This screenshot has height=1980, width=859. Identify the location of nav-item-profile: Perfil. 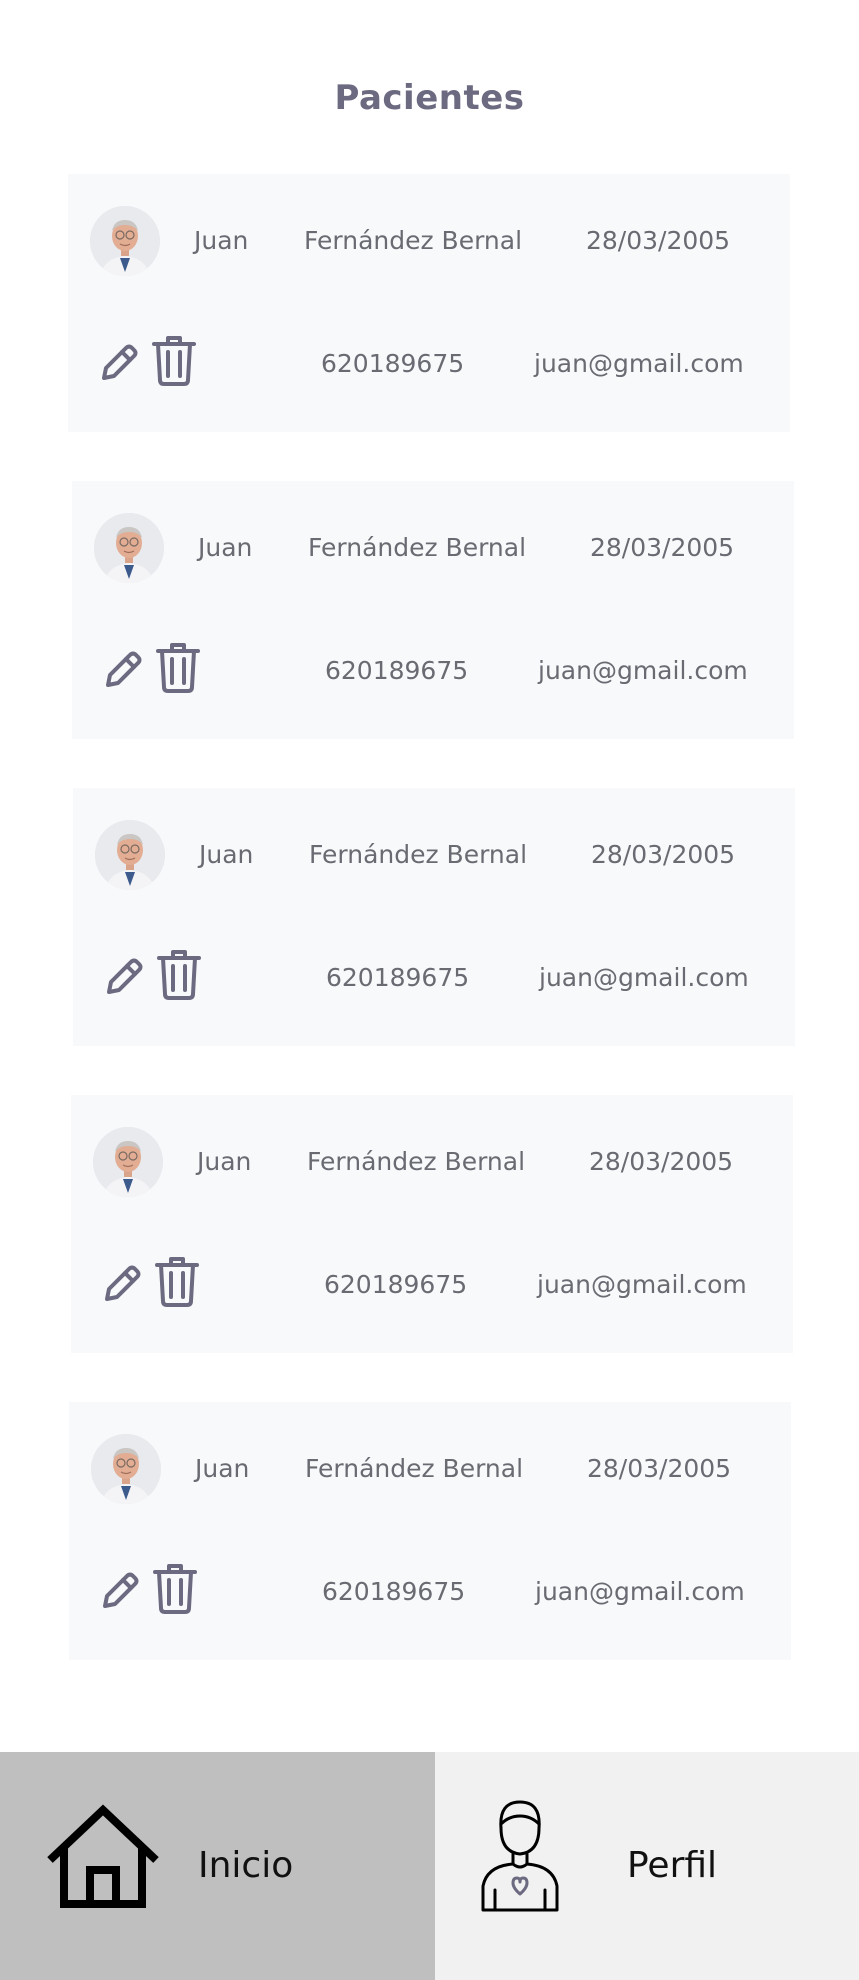
(647, 1866).